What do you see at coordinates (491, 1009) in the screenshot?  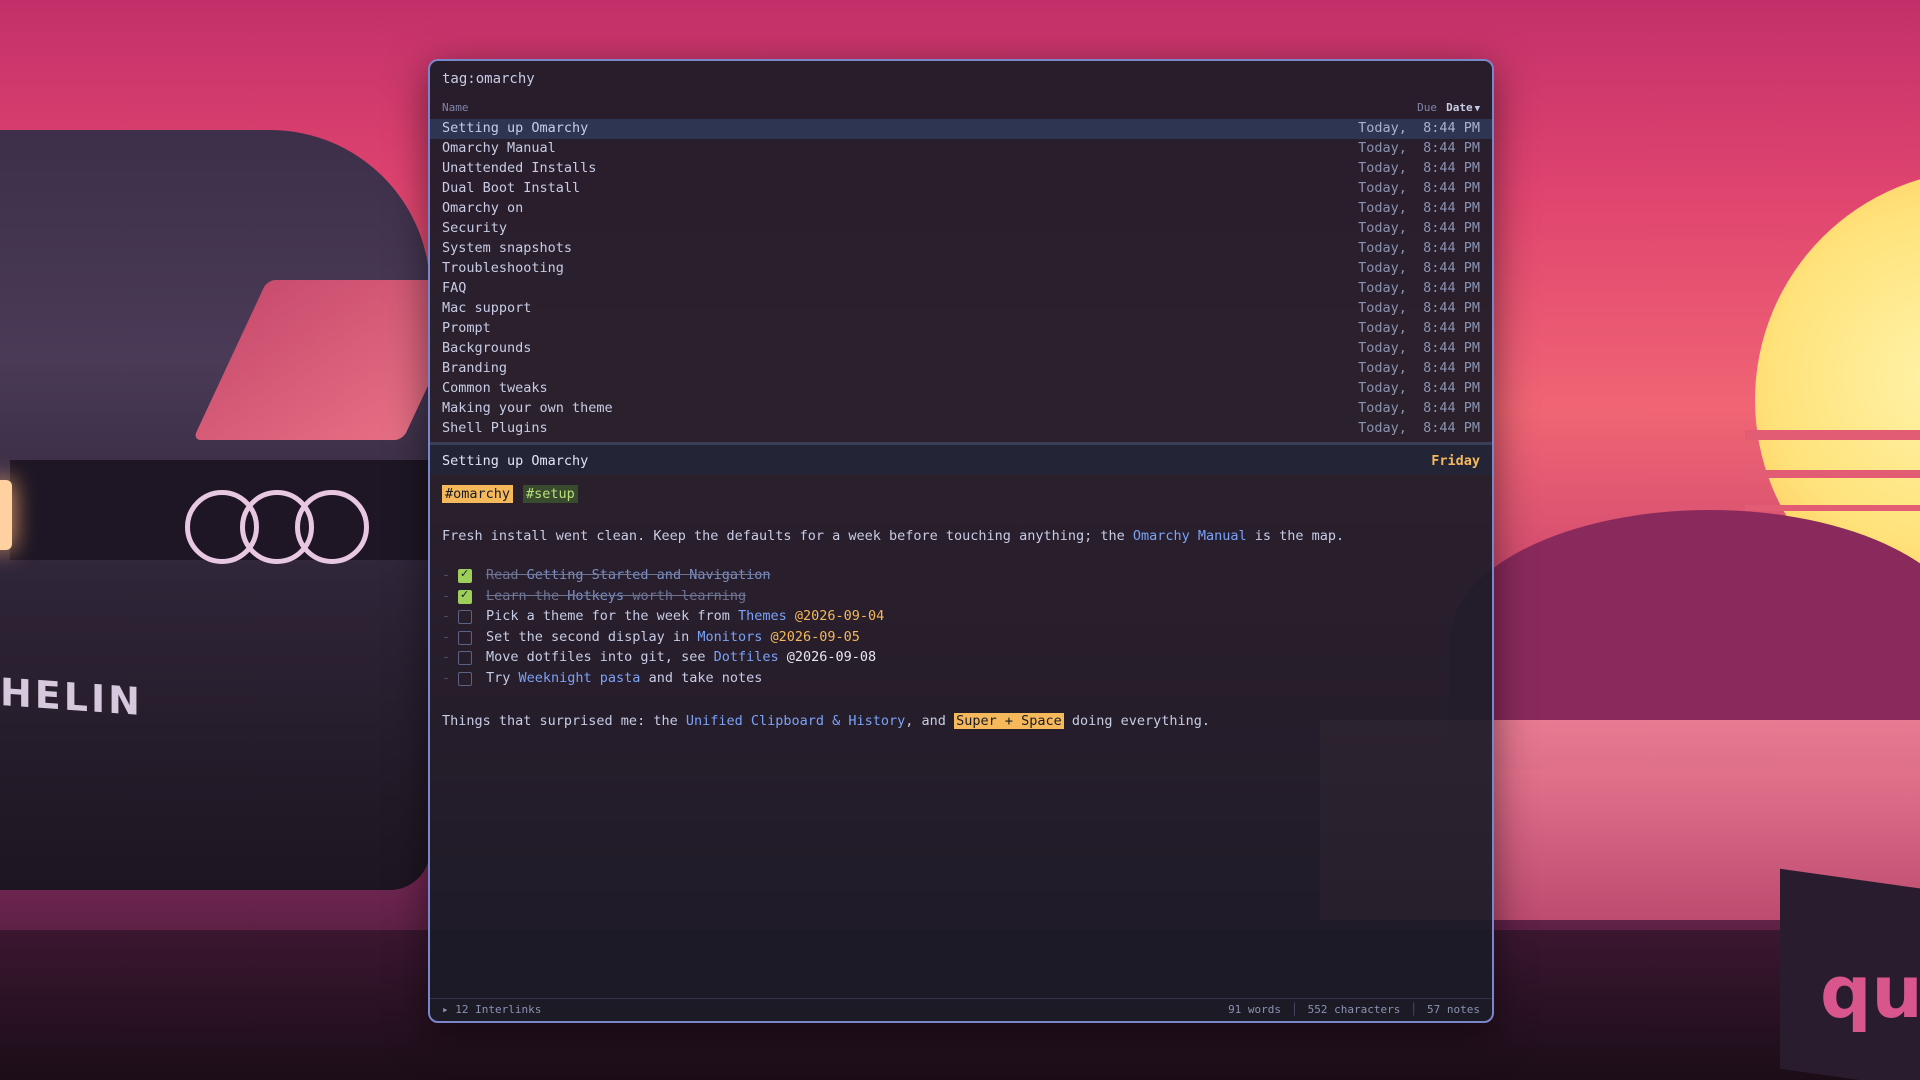 I see `interlinks-status: ▸ 12 Interlinks` at bounding box center [491, 1009].